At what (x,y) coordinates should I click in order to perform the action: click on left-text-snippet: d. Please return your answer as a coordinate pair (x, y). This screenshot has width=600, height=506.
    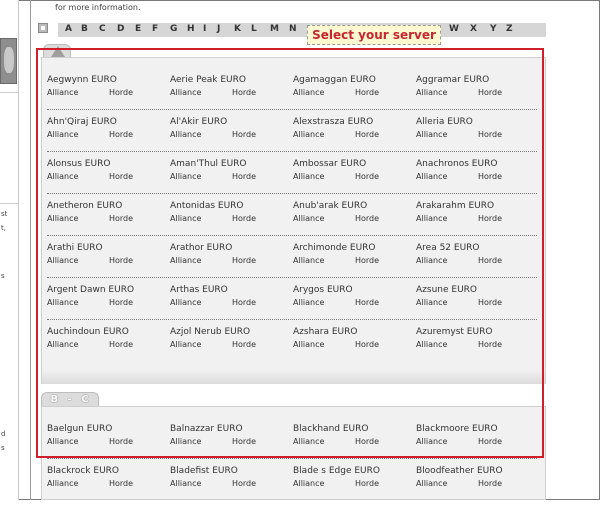
    Looking at the image, I should click on (3, 434).